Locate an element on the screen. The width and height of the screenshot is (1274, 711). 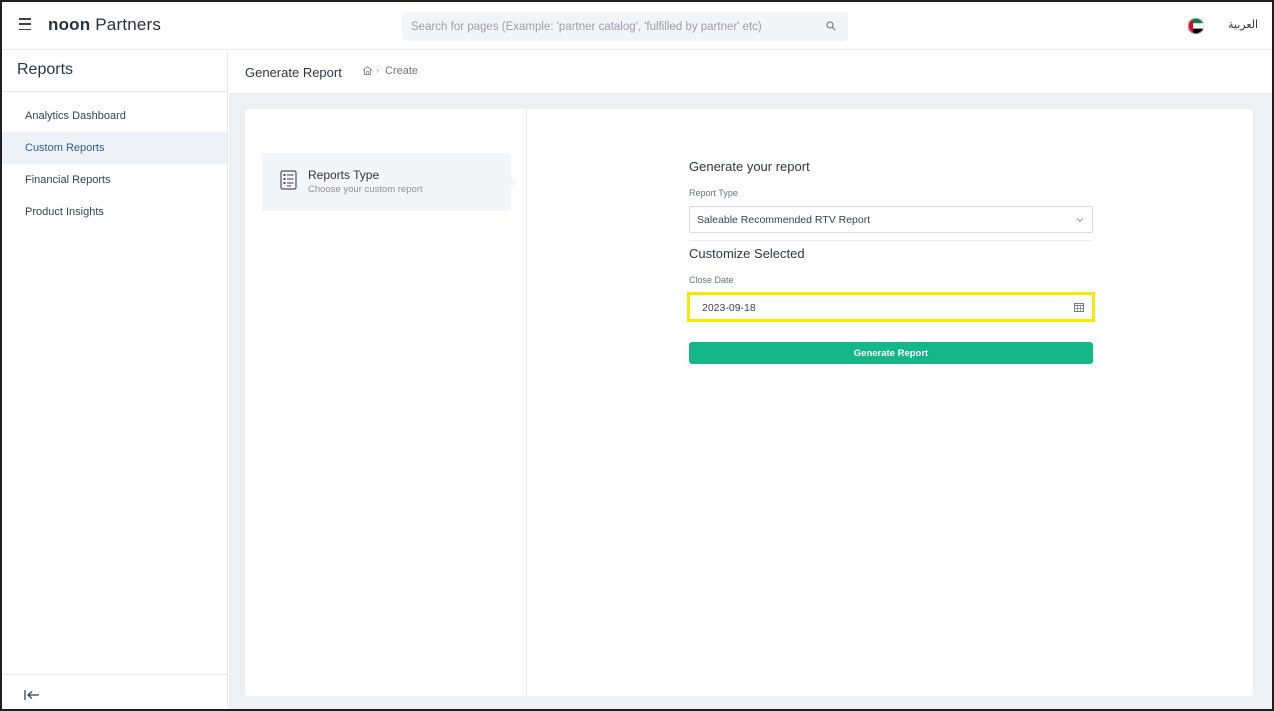
search-box is located at coordinates (625, 26).